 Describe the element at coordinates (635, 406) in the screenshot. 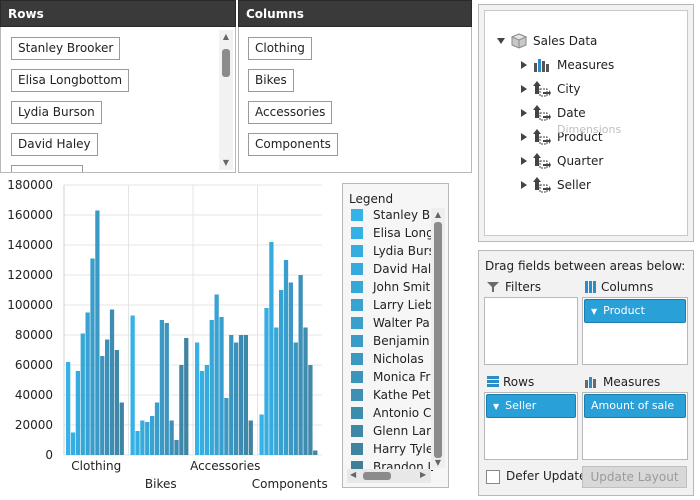

I see `amount-of-sale-field-chip: Amount of sale` at that location.